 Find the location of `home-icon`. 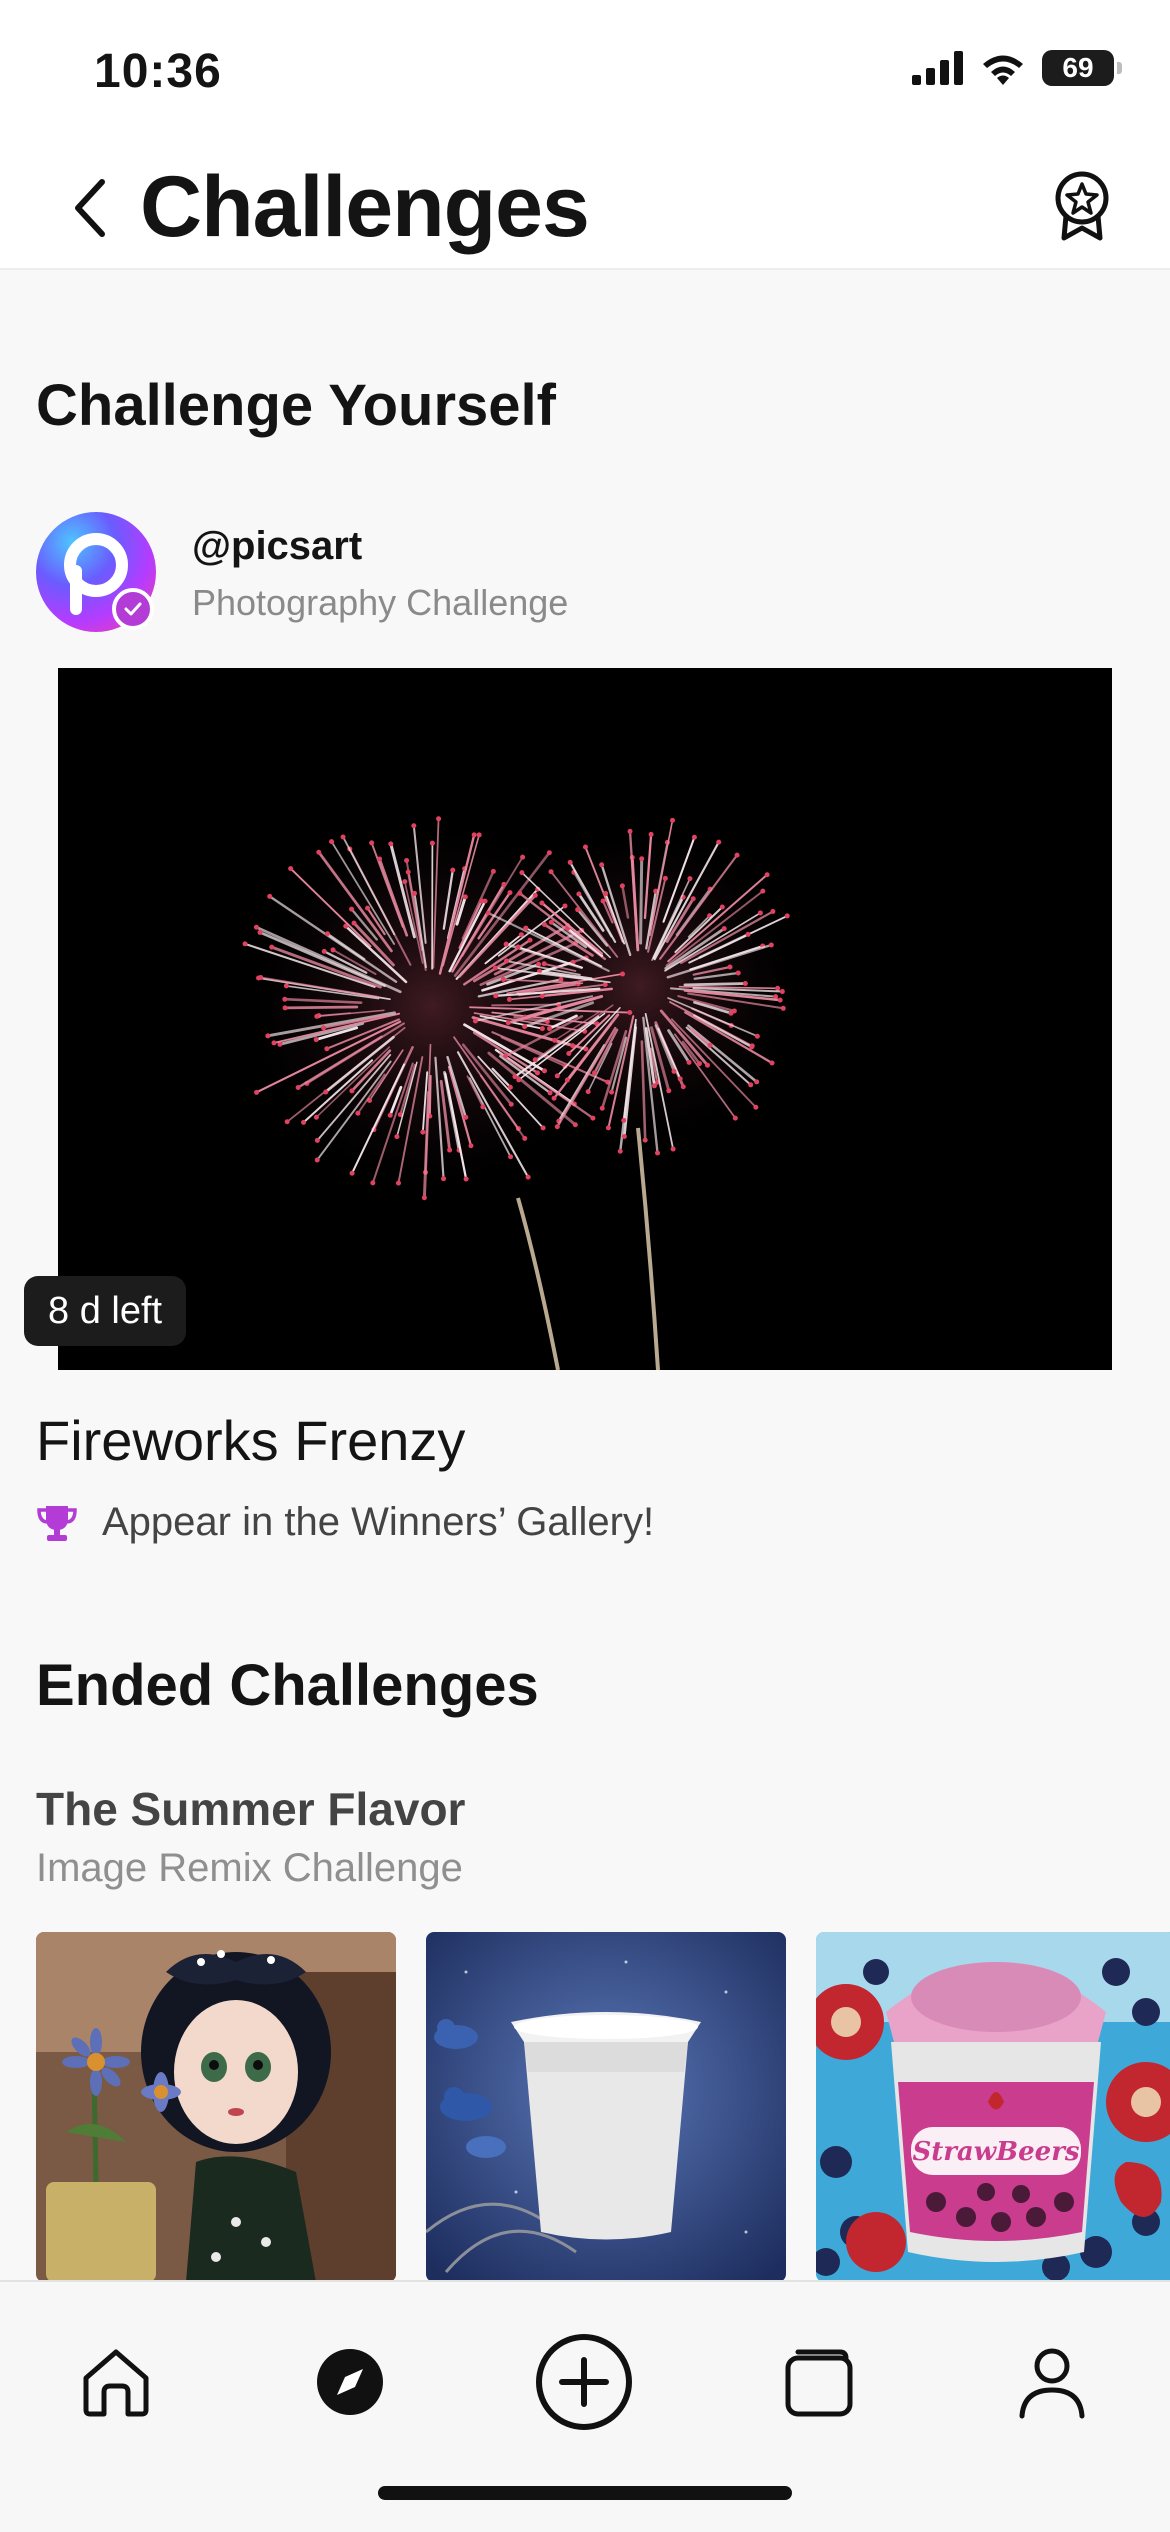

home-icon is located at coordinates (116, 2383).